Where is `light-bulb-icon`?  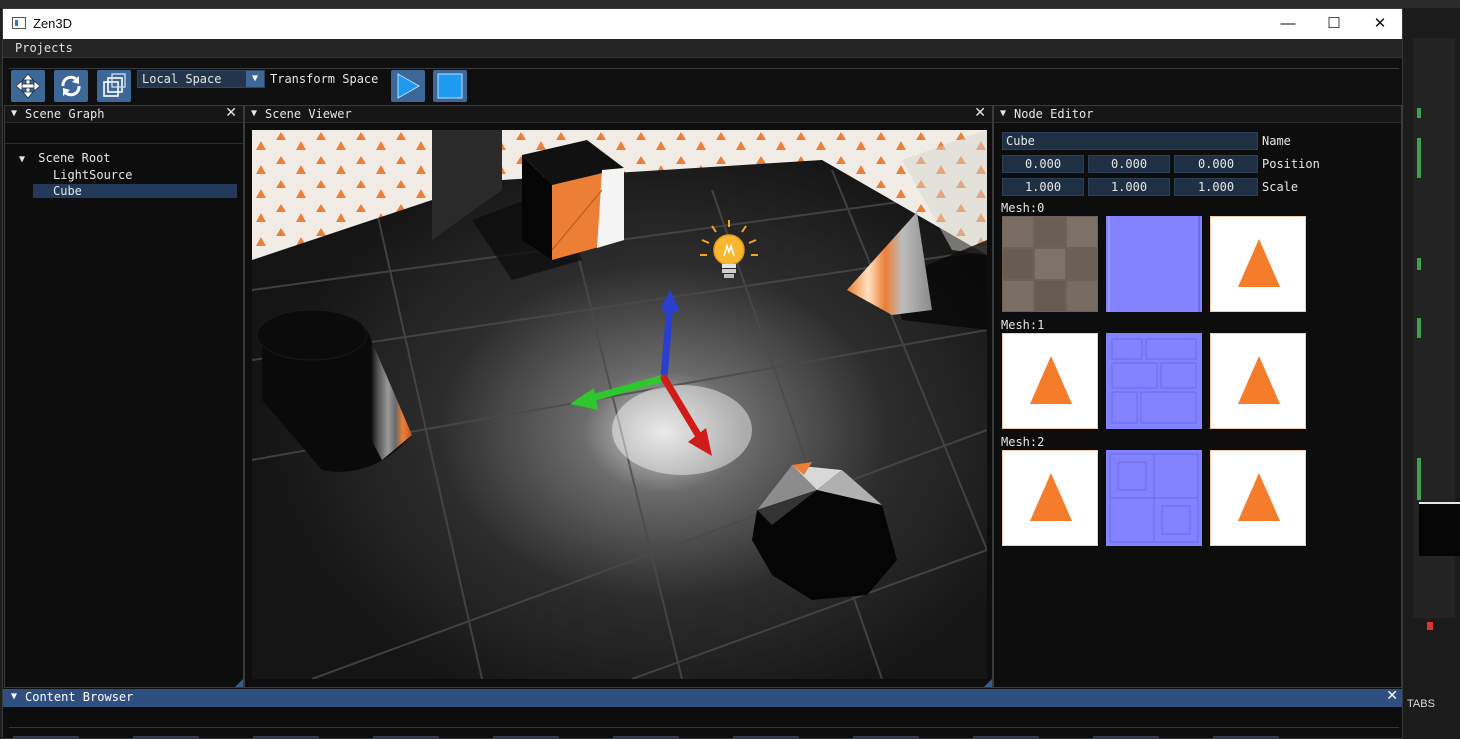
light-bulb-icon is located at coordinates (729, 253).